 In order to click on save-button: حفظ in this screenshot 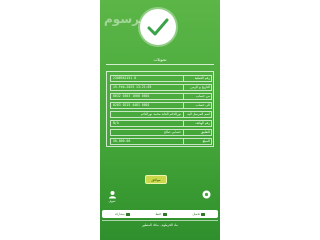, I will do `click(161, 214)`.